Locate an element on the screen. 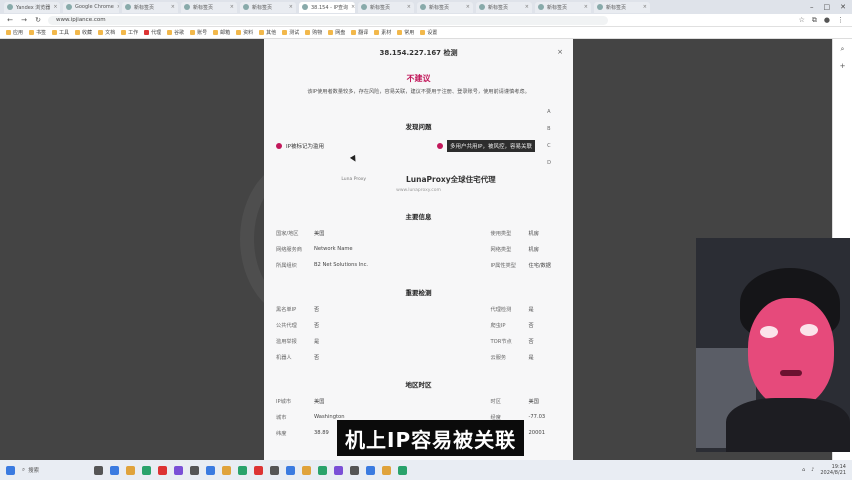  folder-icon is located at coordinates (193, 32).